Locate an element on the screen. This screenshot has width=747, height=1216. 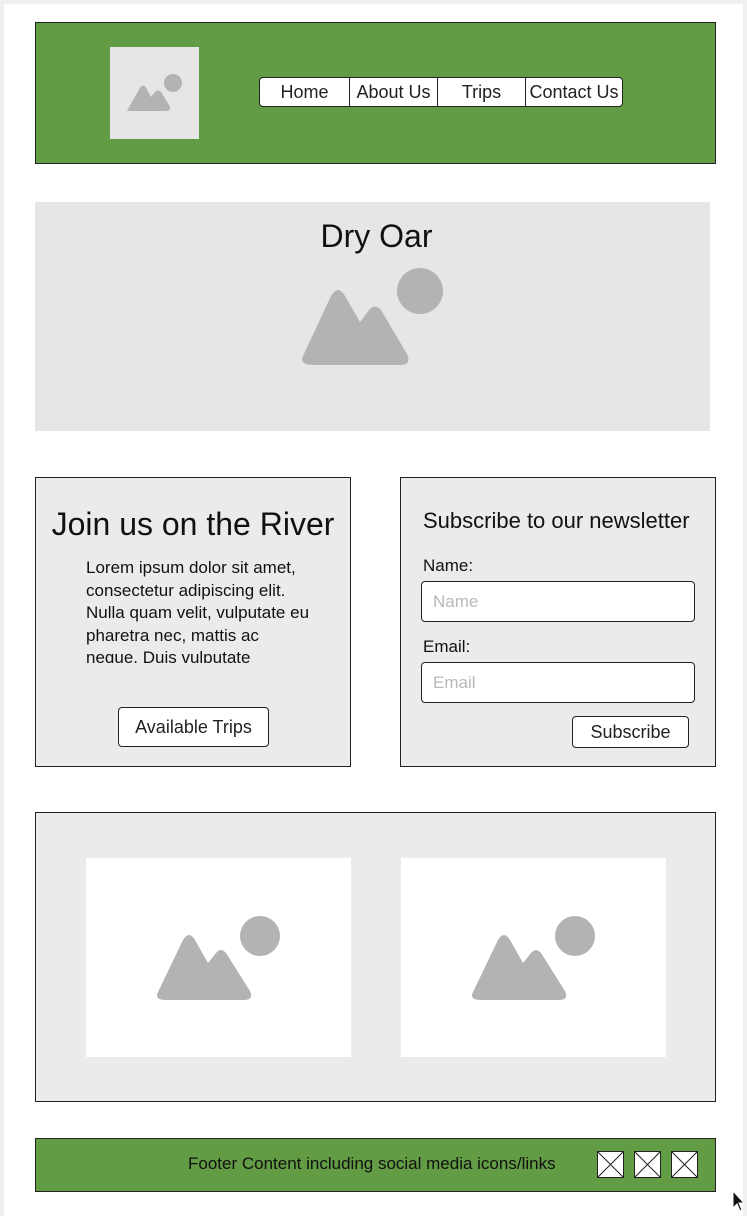
main-nav: Home About Us Trips Contact Us is located at coordinates (441, 92).